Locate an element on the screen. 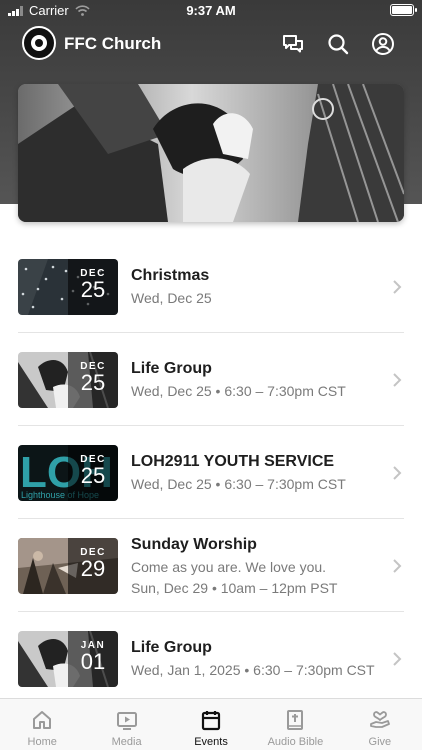 This screenshot has height=750, width=422. tab-give: Give is located at coordinates (380, 724).